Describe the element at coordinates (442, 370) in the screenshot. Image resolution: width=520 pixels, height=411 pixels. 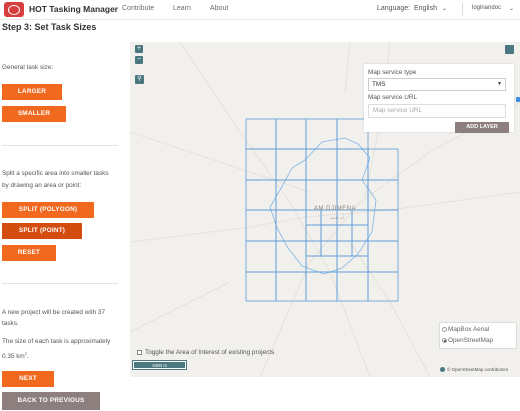
I see `info-icon` at that location.